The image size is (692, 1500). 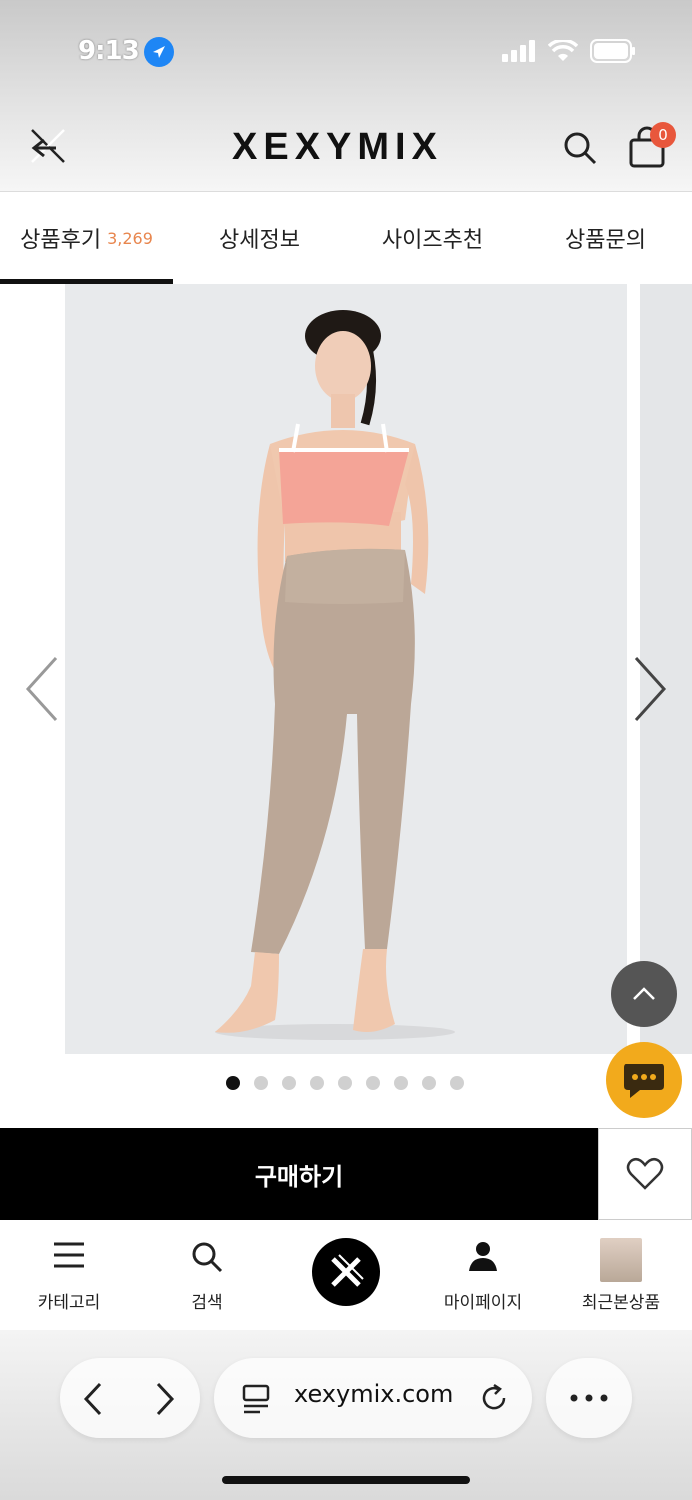 I want to click on home-indicator, so click(x=346, y=1480).